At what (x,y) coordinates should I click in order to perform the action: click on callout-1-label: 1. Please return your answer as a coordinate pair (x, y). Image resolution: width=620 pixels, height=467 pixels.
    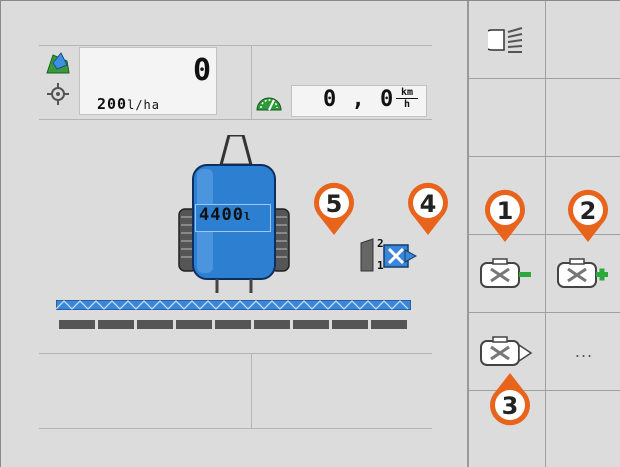
    Looking at the image, I should click on (505, 211).